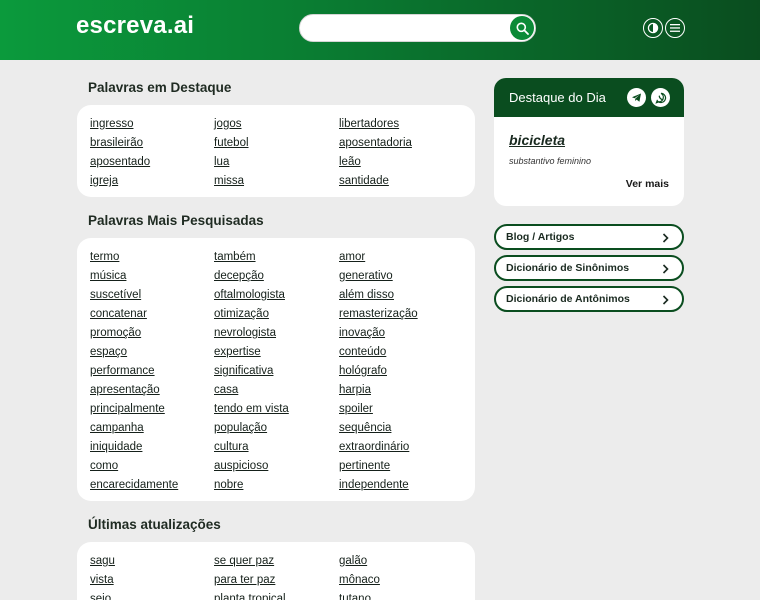  I want to click on destaque-do-dia-title: Destaque do Dia, so click(557, 97).